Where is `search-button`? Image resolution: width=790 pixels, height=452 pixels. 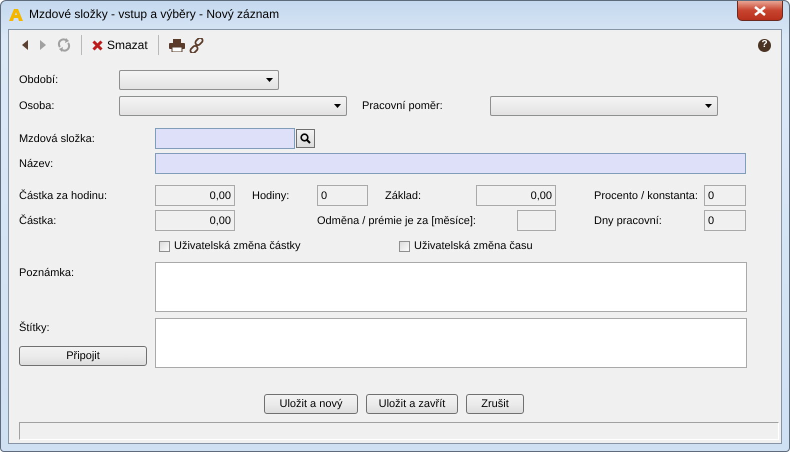 search-button is located at coordinates (305, 138).